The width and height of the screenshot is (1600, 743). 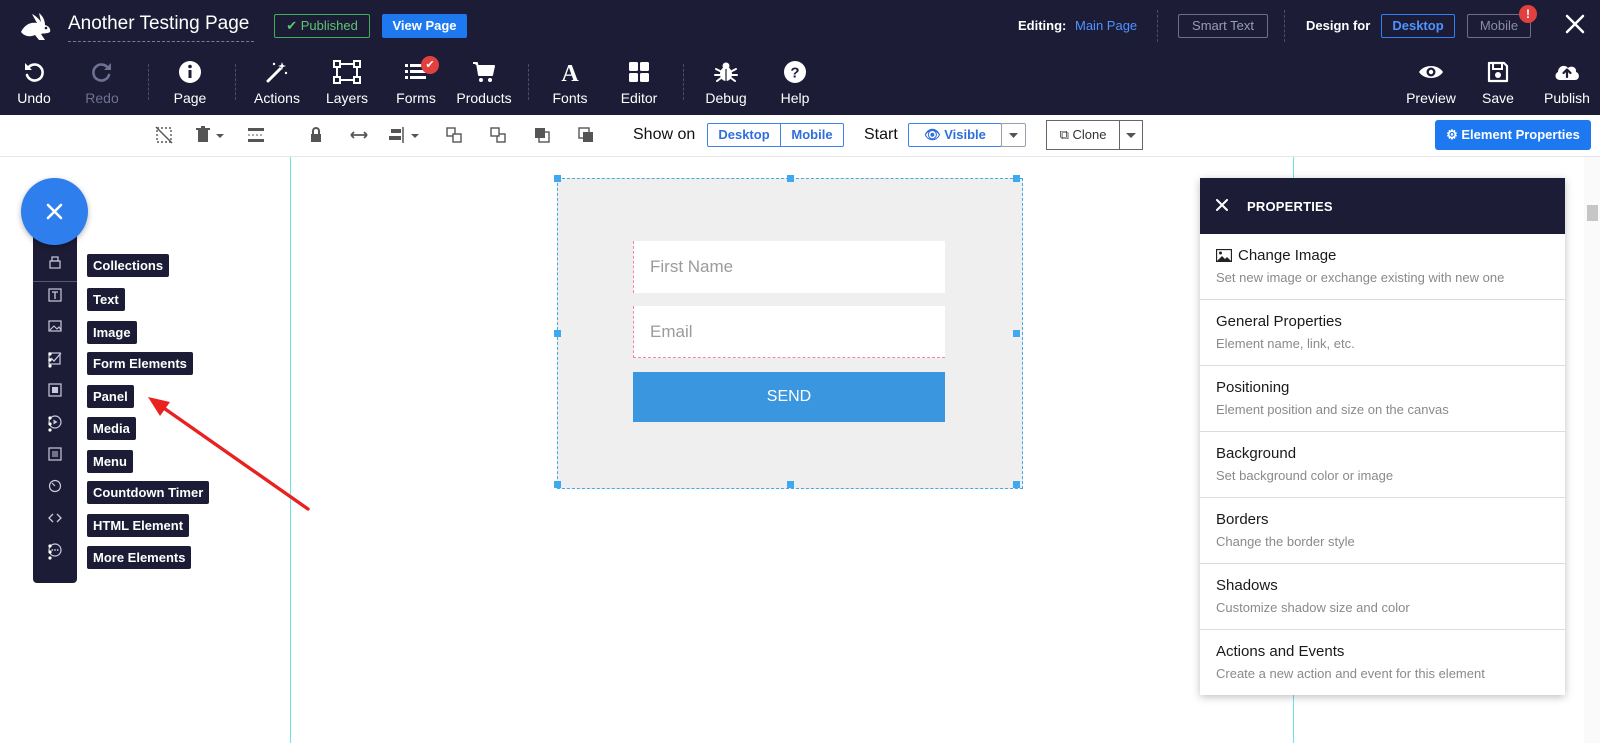 What do you see at coordinates (1131, 135) in the screenshot?
I see `clone-dropdown` at bounding box center [1131, 135].